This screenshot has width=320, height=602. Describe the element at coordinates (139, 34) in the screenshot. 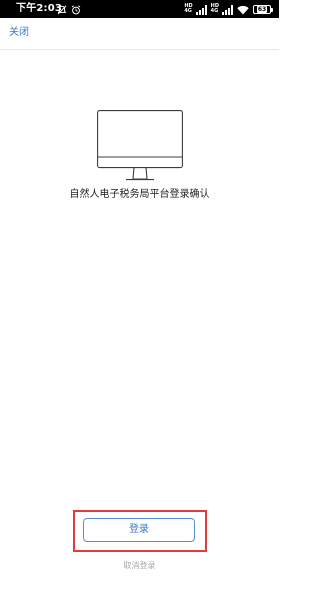

I see `header-bar: 关闭` at that location.